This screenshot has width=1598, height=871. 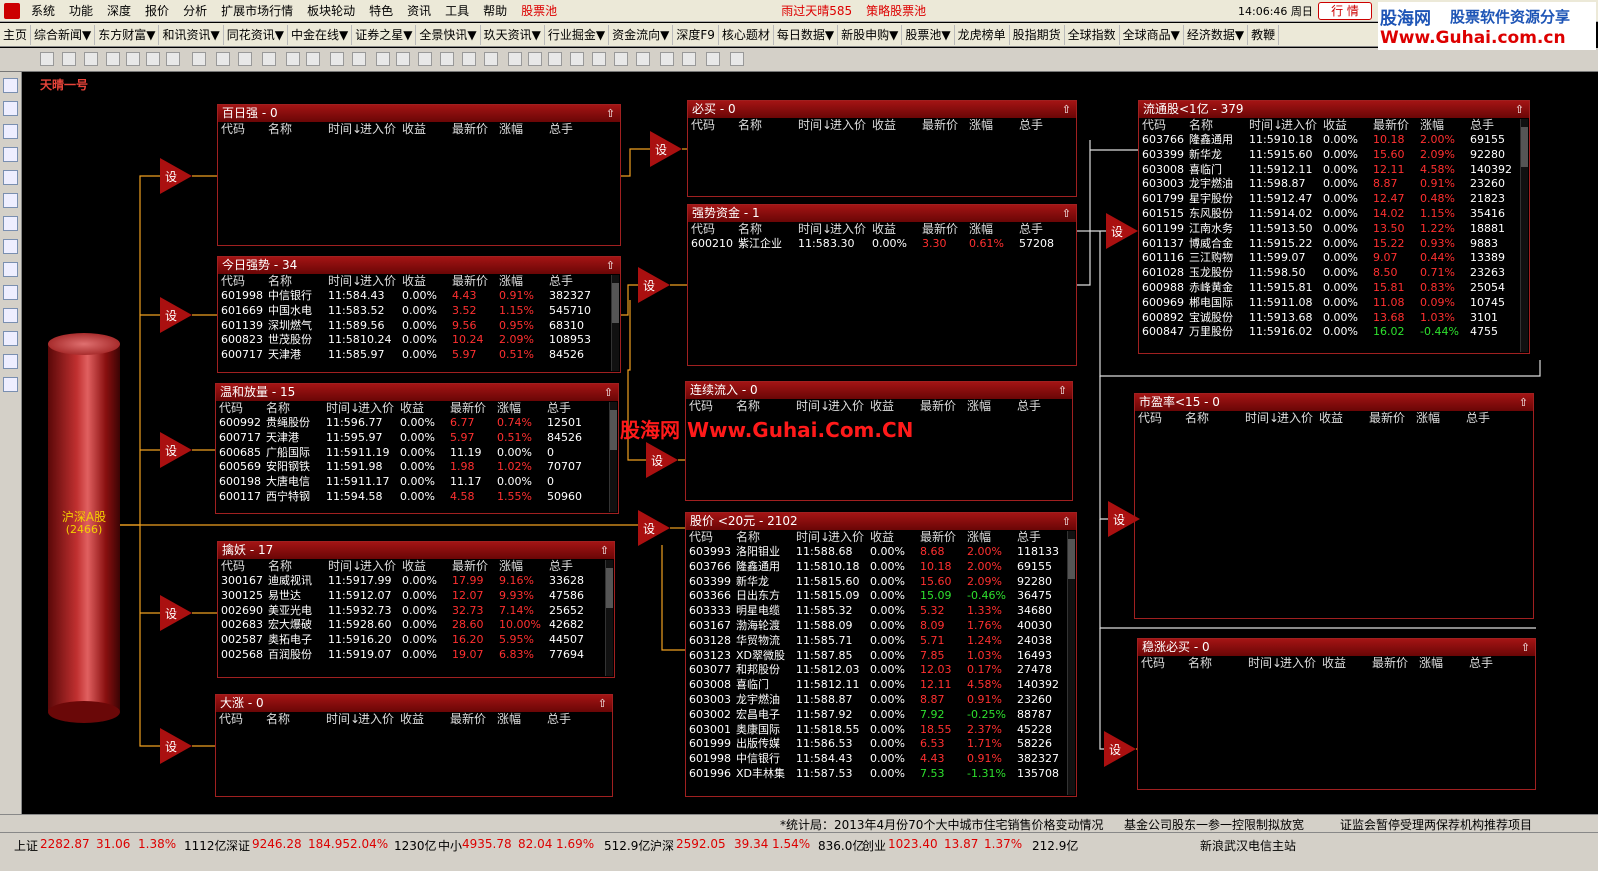 What do you see at coordinates (689, 59) in the screenshot?
I see `size-icon` at bounding box center [689, 59].